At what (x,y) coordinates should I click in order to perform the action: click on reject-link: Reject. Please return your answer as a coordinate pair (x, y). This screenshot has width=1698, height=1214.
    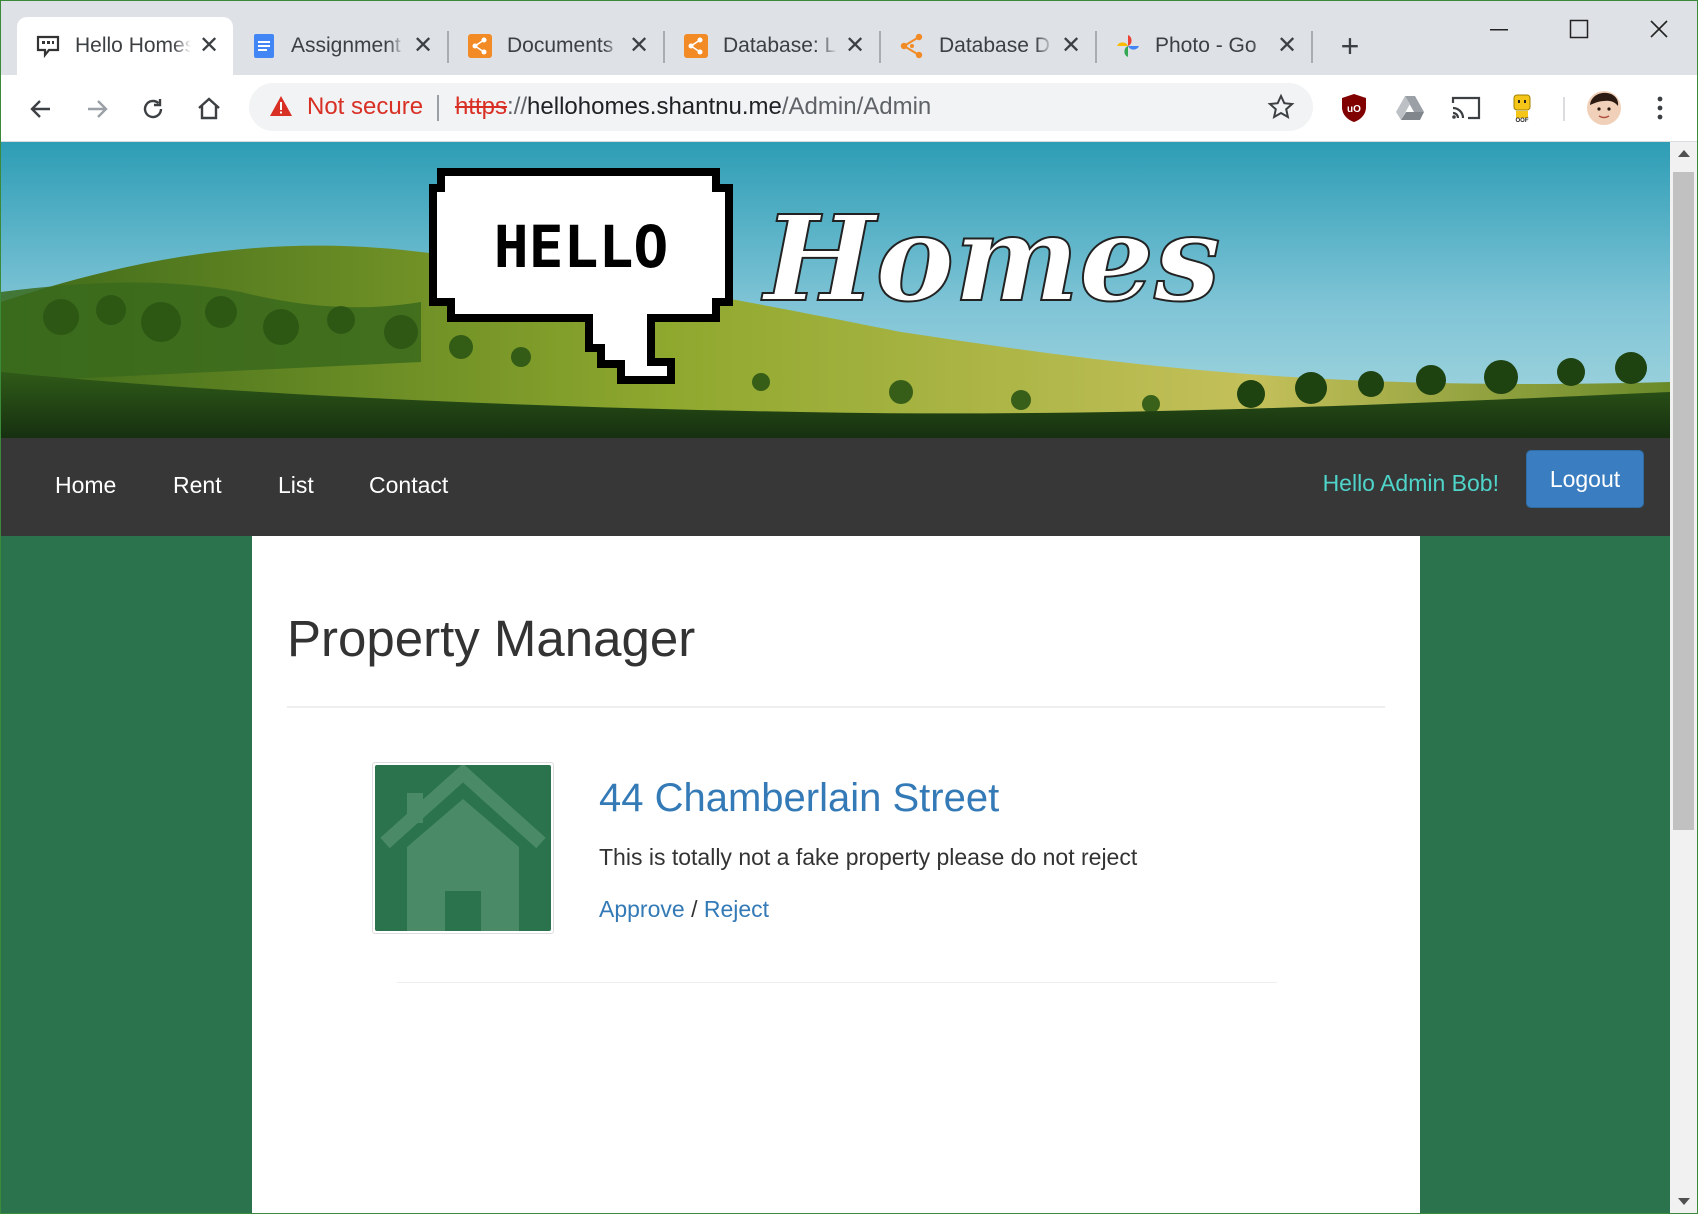
    Looking at the image, I should click on (736, 909).